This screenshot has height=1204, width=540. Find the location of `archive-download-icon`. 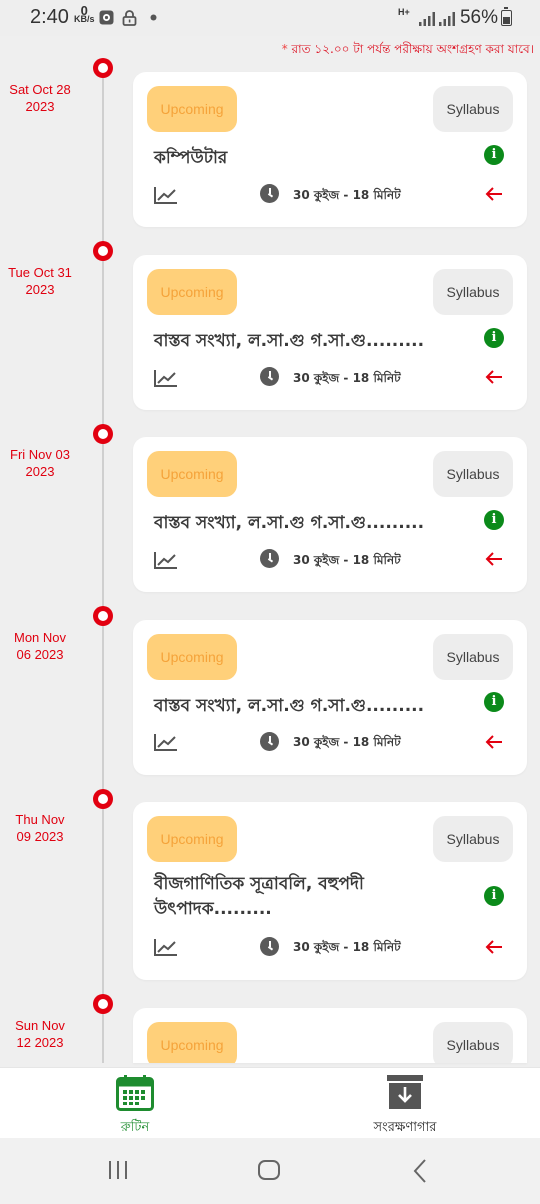

archive-download-icon is located at coordinates (405, 1092).